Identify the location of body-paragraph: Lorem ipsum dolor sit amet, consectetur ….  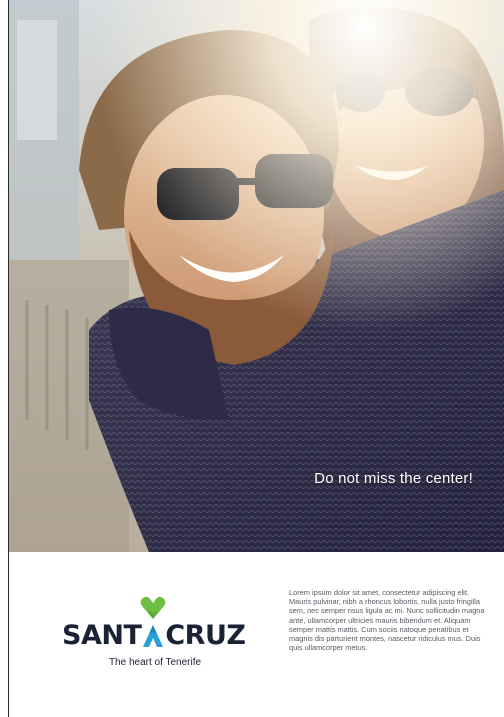
(387, 620).